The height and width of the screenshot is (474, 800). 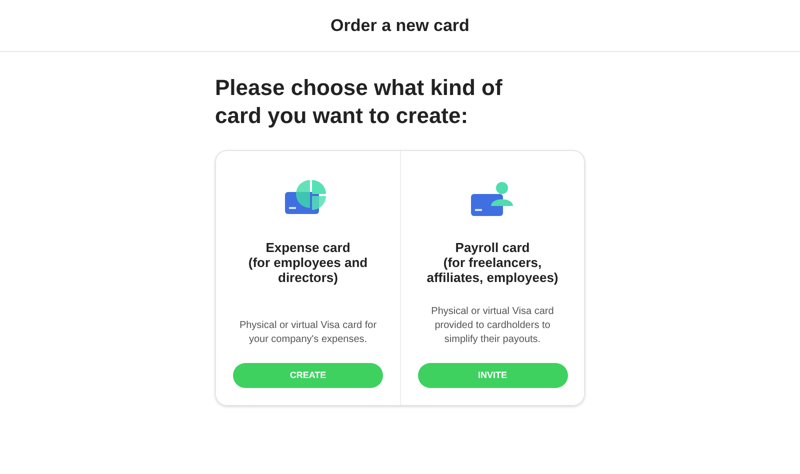 I want to click on invite-button: INVITE, so click(x=493, y=375).